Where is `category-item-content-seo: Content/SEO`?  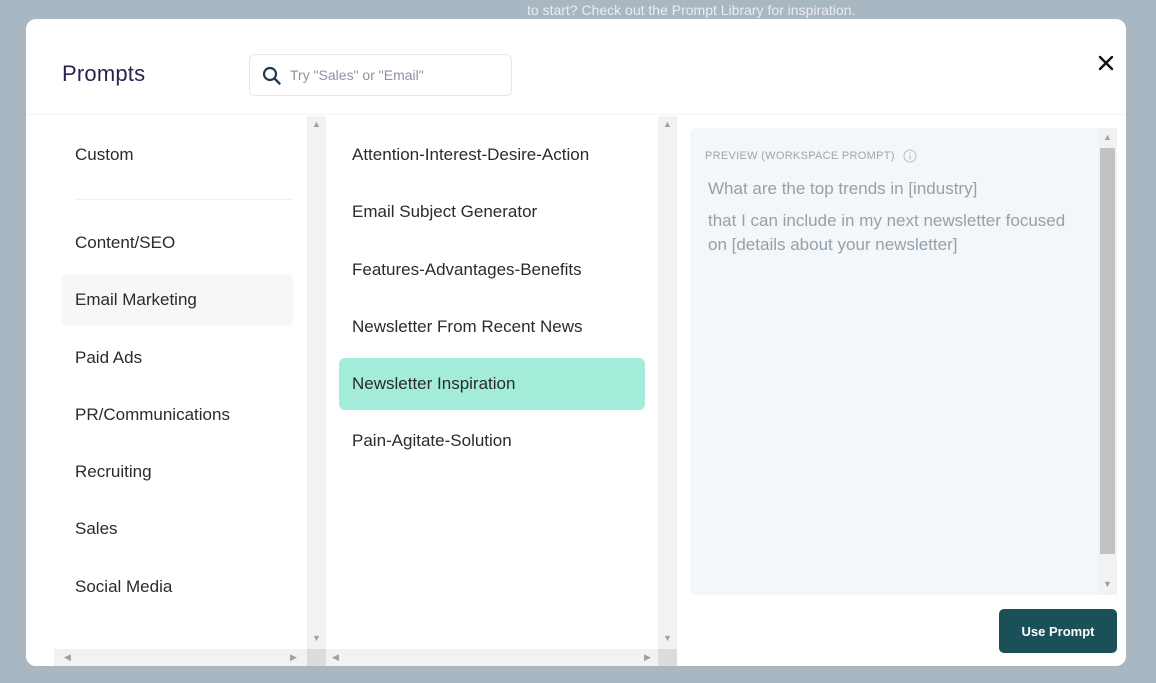
category-item-content-seo: Content/SEO is located at coordinates (177, 243).